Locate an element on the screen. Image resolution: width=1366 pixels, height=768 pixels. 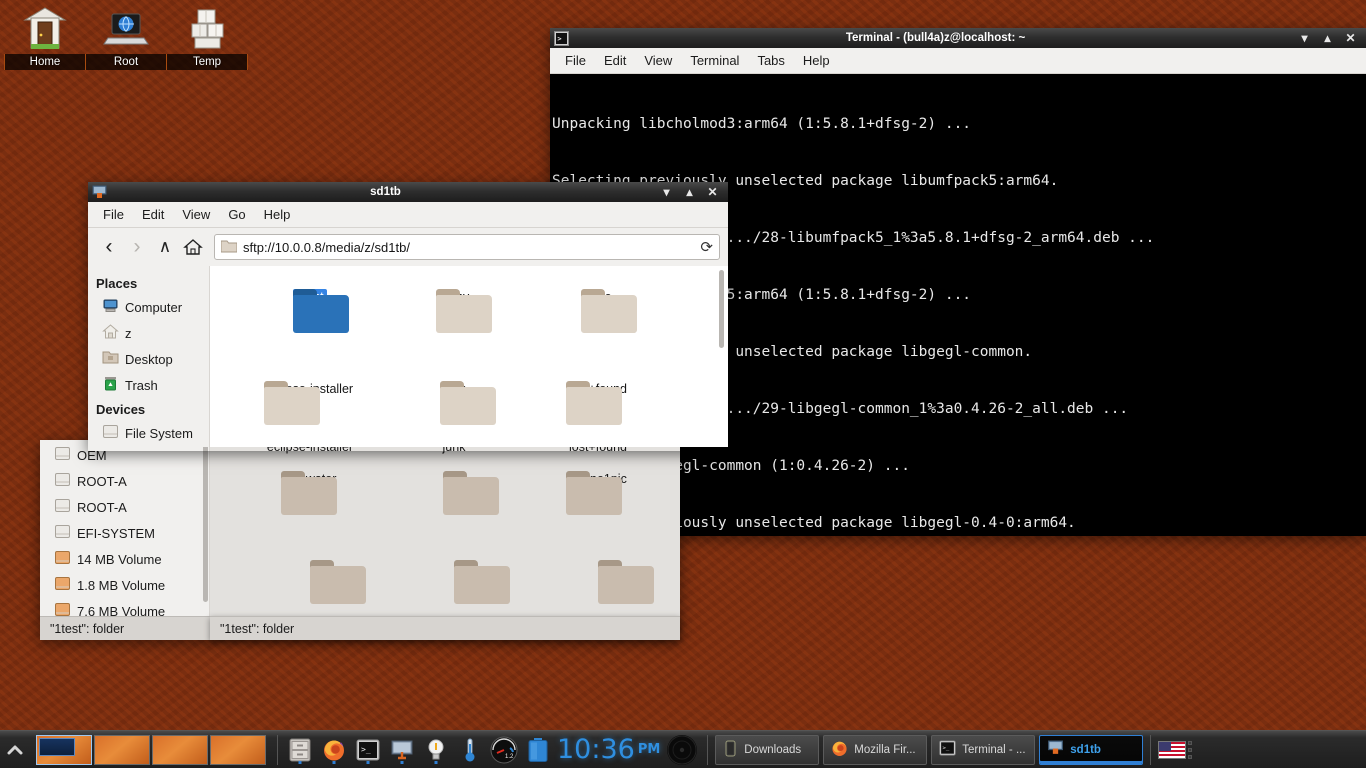
taskbar-window-downloads: Downloads is located at coordinates (767, 749).